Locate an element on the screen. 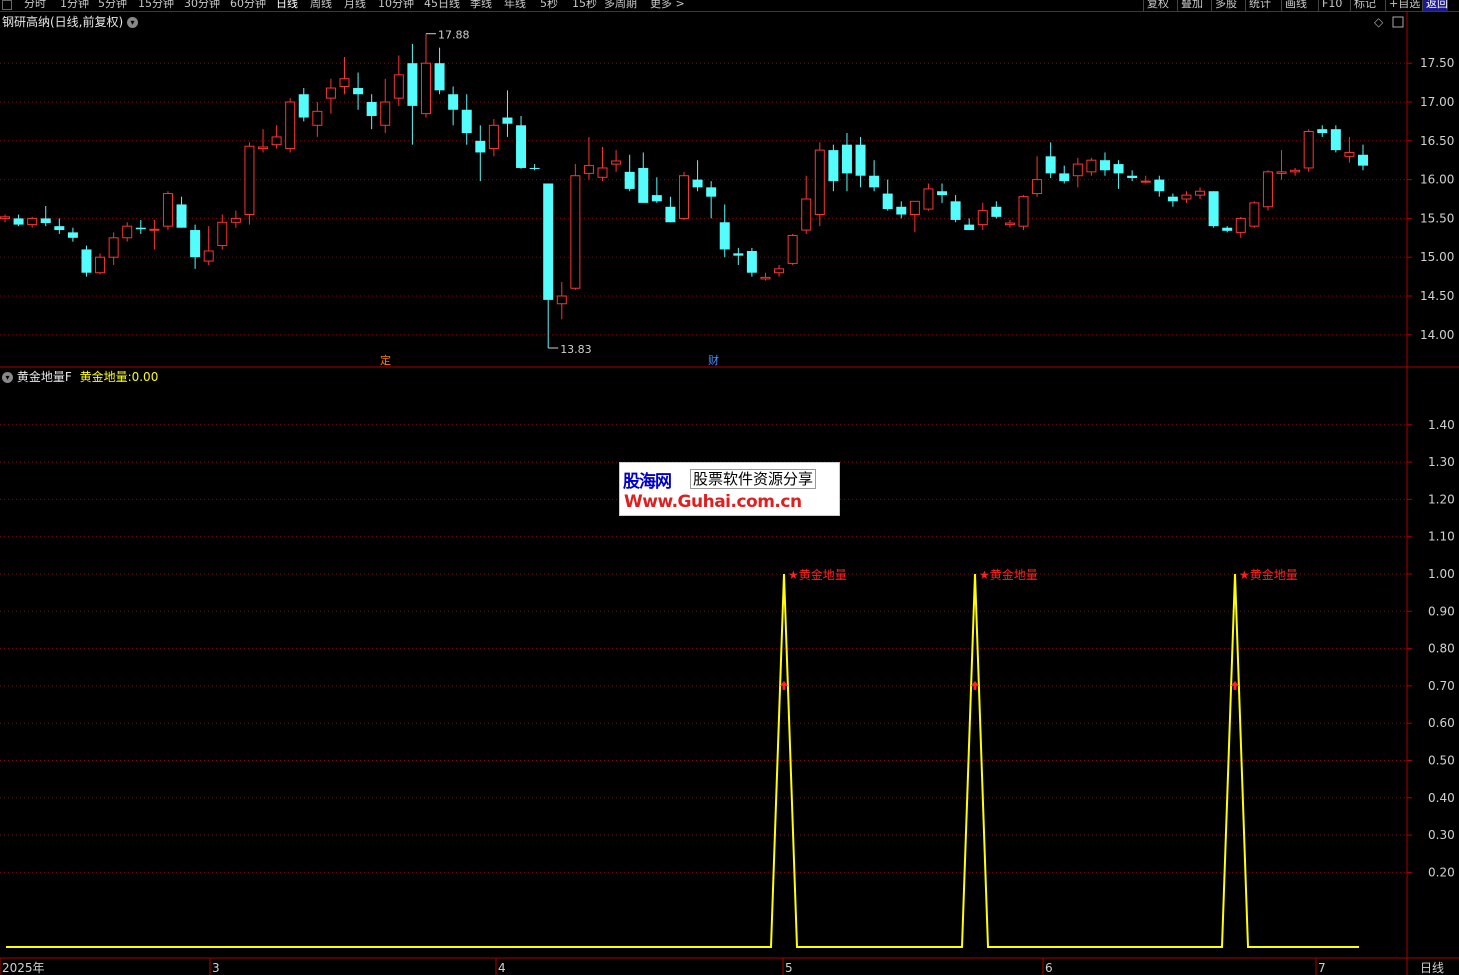 The image size is (1459, 975). event-mark: 财 is located at coordinates (713, 360).